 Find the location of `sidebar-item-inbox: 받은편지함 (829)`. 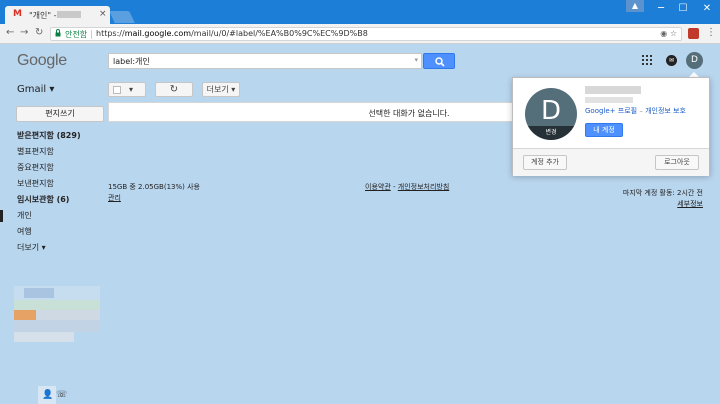

sidebar-item-inbox: 받은편지함 (829) is located at coordinates (52, 136).